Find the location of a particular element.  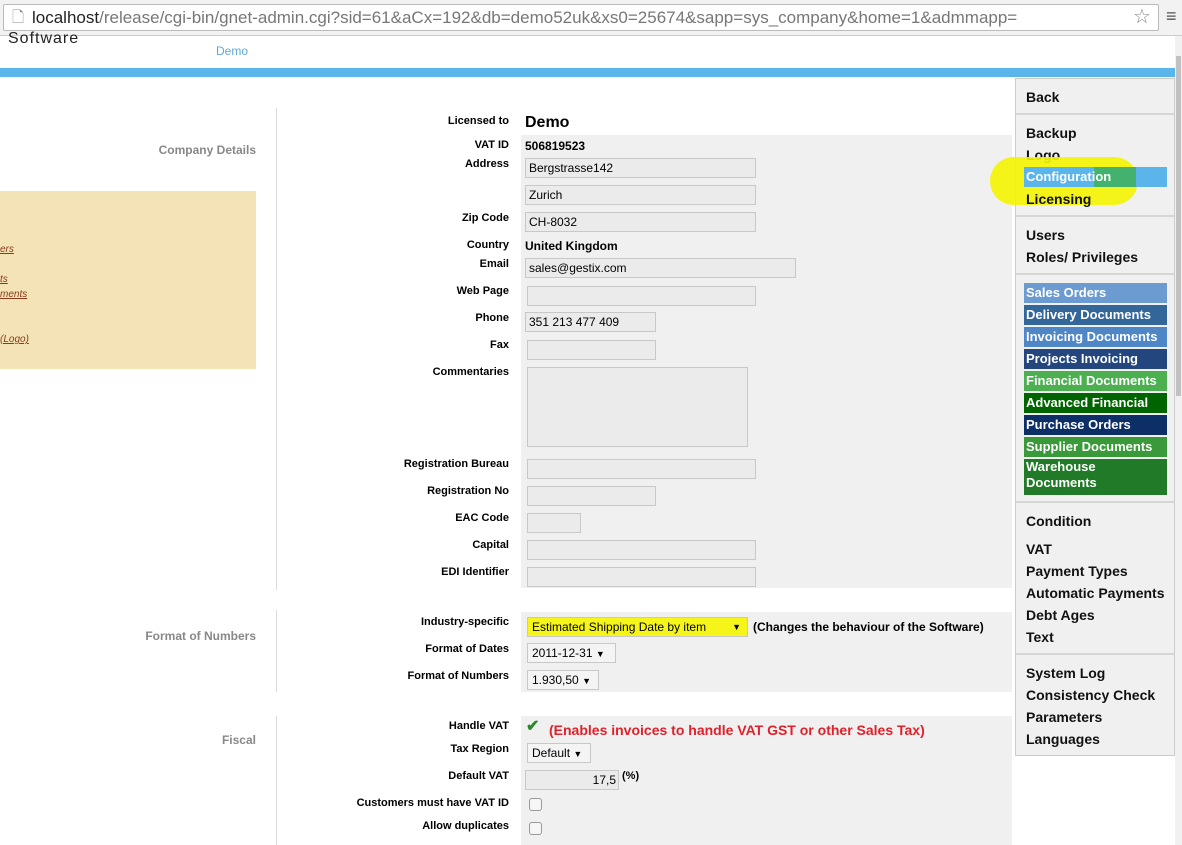

info-box: ers ts ments (Logo) is located at coordinates (128, 280).